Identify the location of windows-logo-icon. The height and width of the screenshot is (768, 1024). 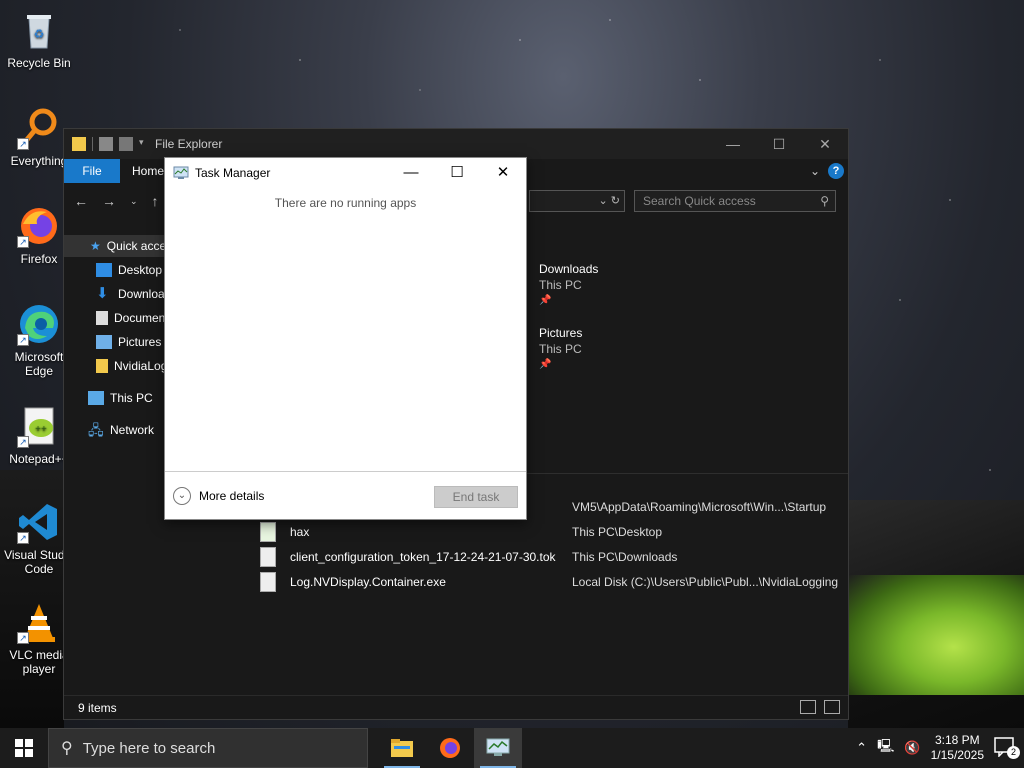
(24, 748).